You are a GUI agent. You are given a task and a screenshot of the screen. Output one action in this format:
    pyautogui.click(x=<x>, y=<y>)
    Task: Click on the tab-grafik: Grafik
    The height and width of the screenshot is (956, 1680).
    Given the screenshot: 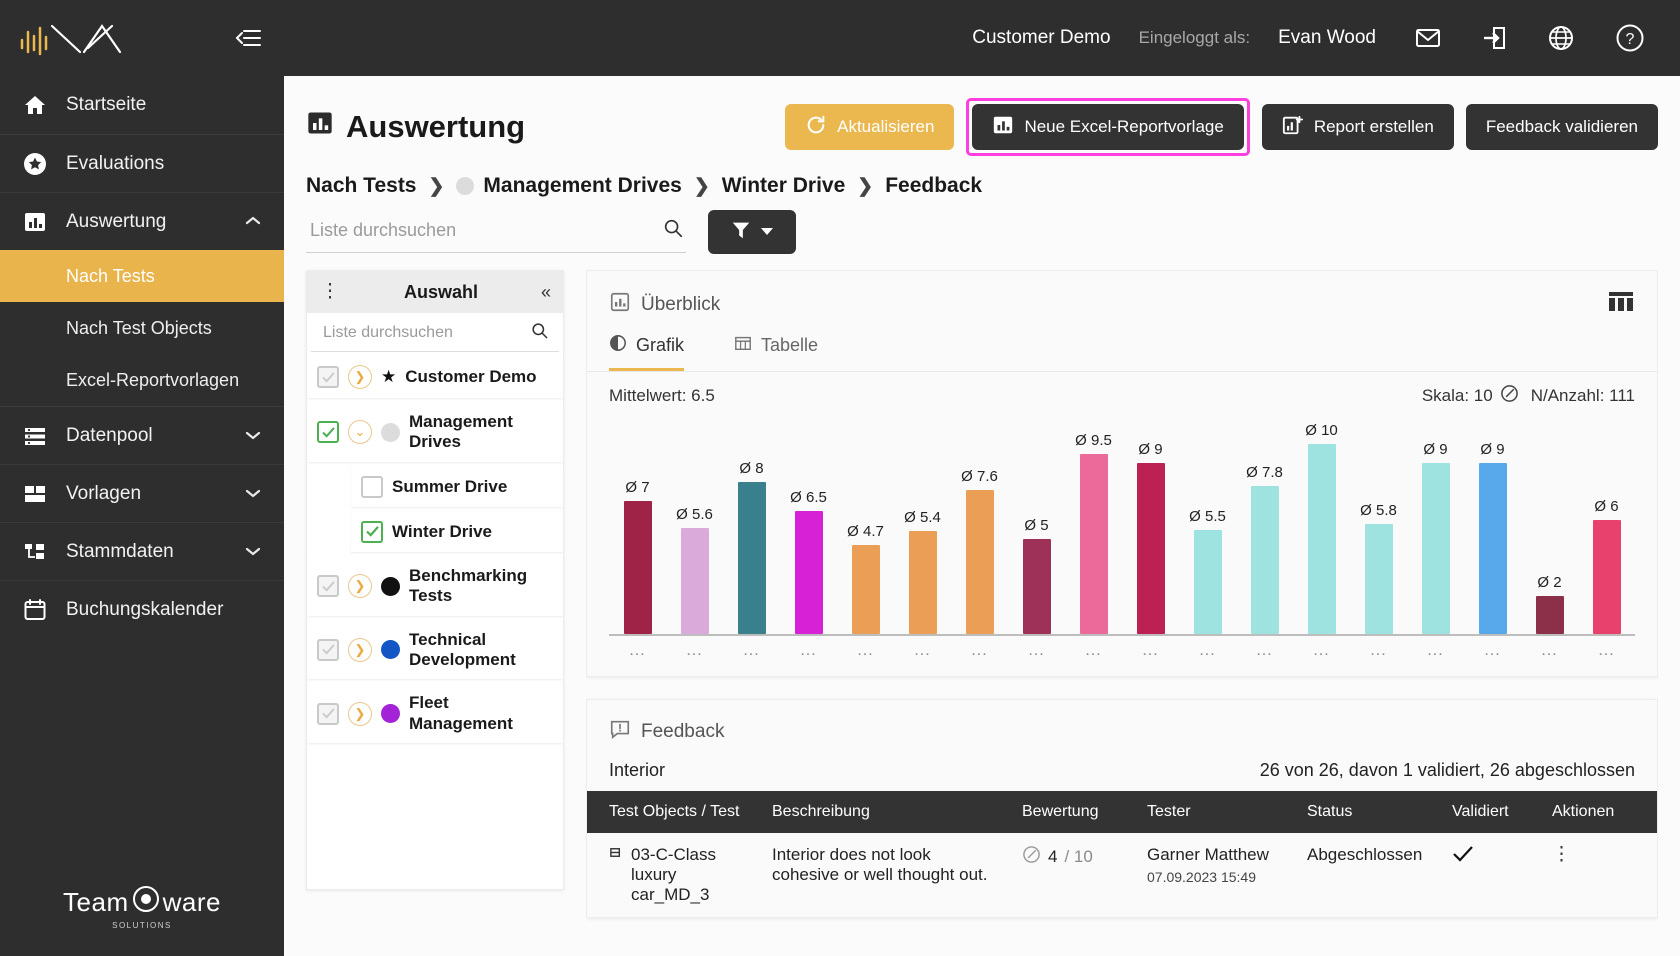 What is the action you would take?
    pyautogui.click(x=647, y=352)
    